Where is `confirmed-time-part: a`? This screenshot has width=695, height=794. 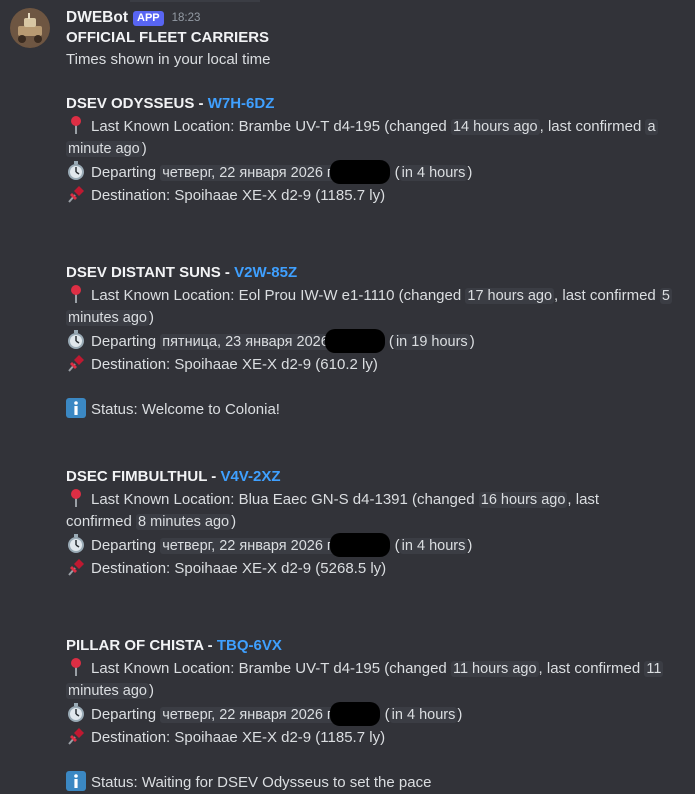 confirmed-time-part: a is located at coordinates (651, 127).